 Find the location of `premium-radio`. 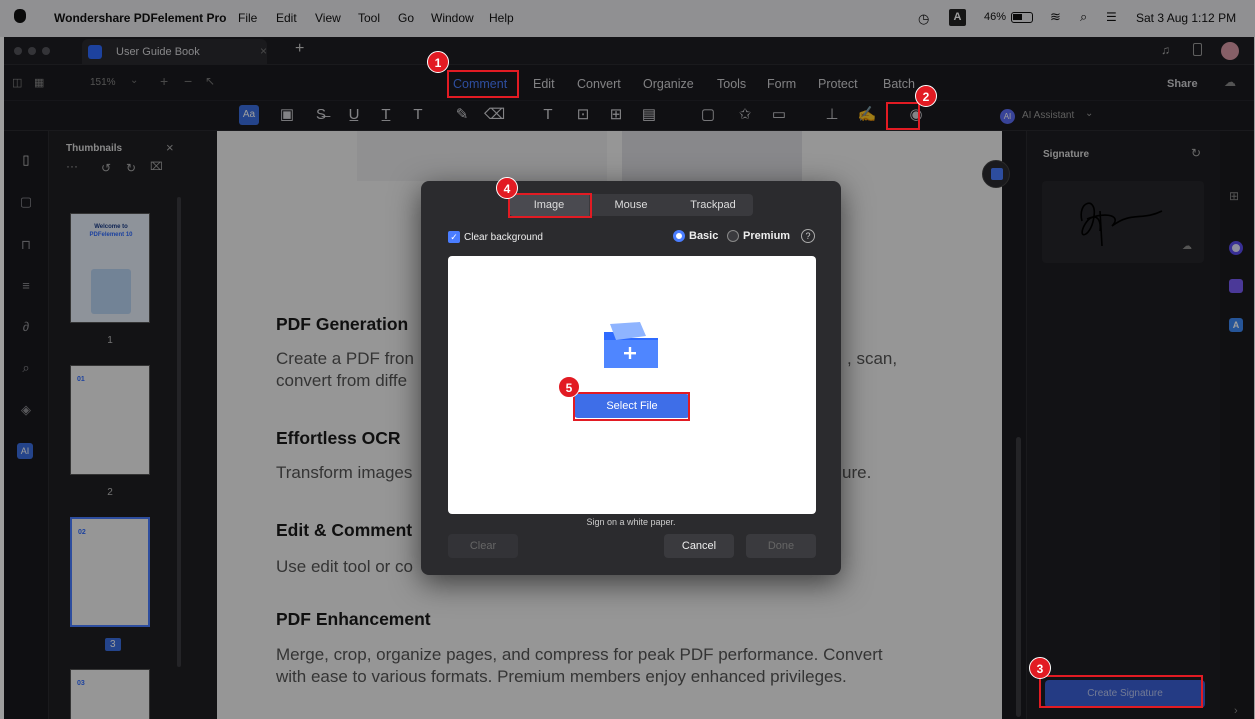

premium-radio is located at coordinates (733, 236).